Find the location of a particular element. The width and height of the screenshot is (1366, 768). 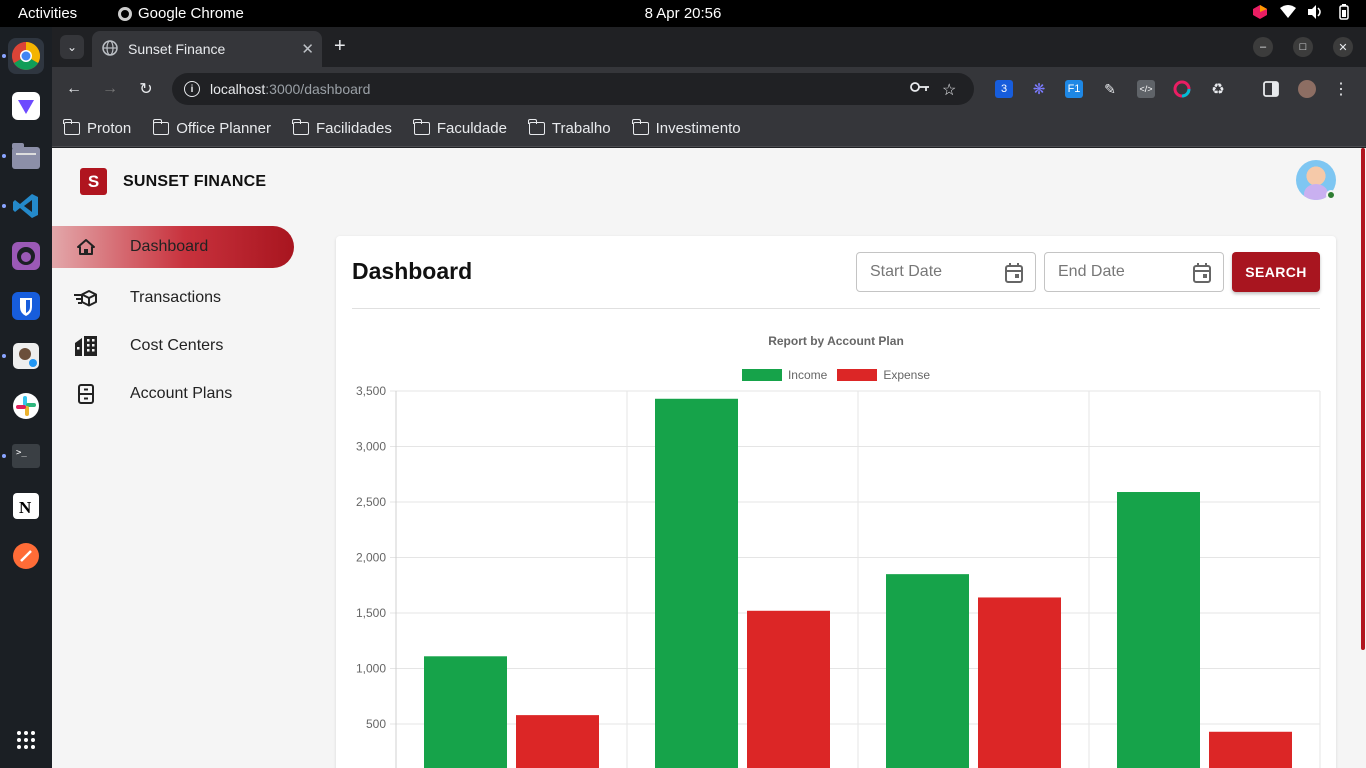

y-tick-label: 3,500 is located at coordinates (371, 391).